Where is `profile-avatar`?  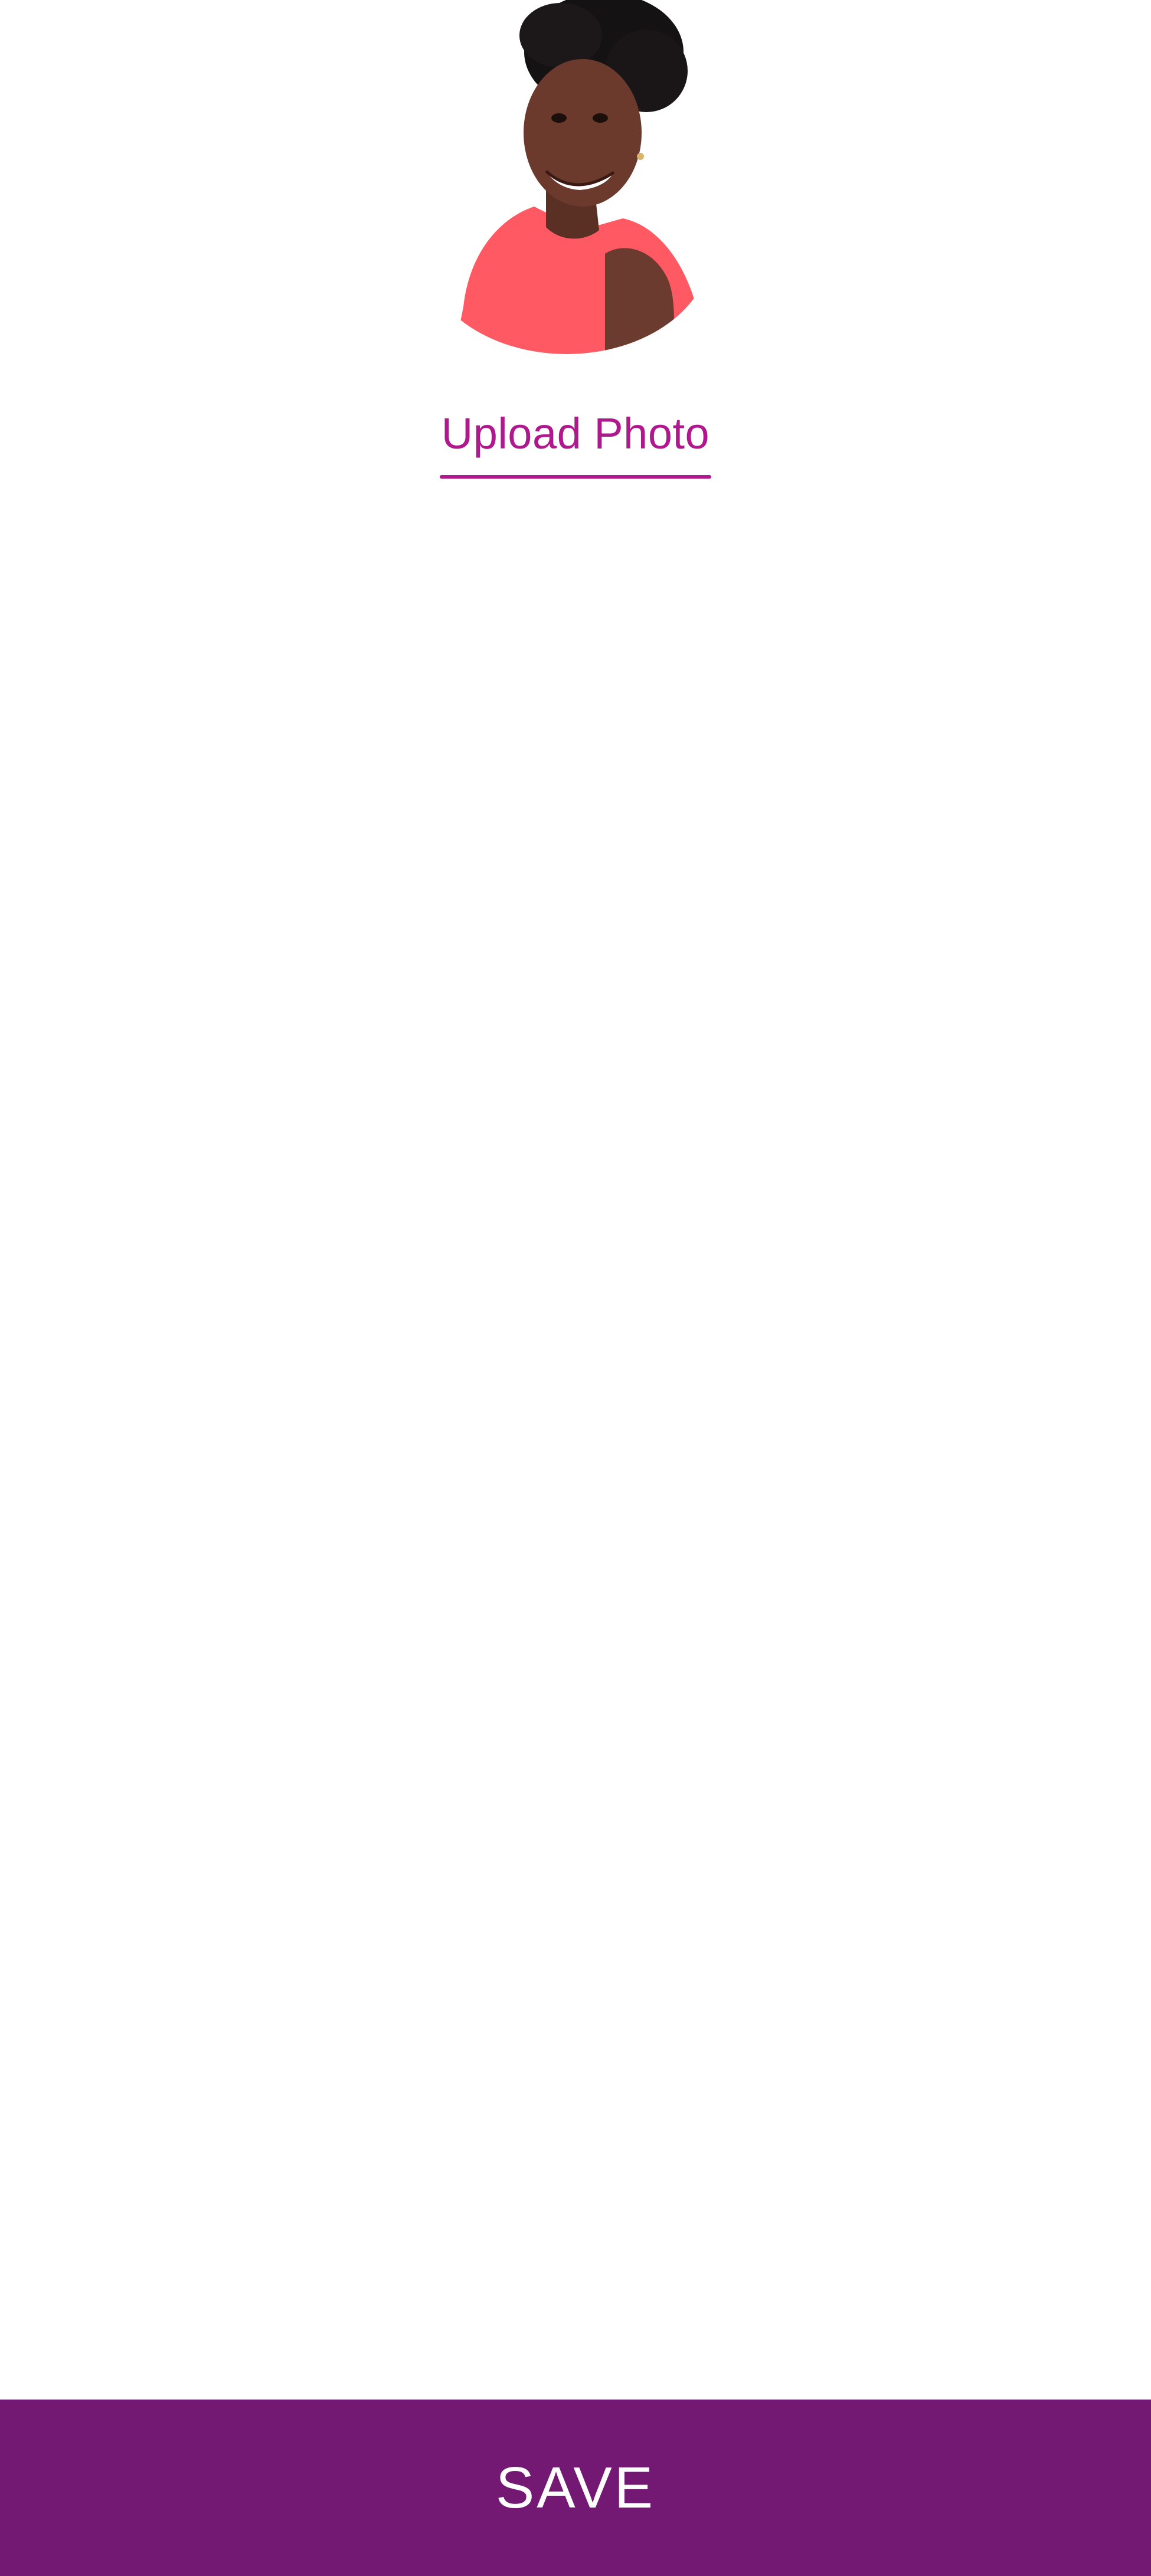
profile-avatar is located at coordinates (575, 177).